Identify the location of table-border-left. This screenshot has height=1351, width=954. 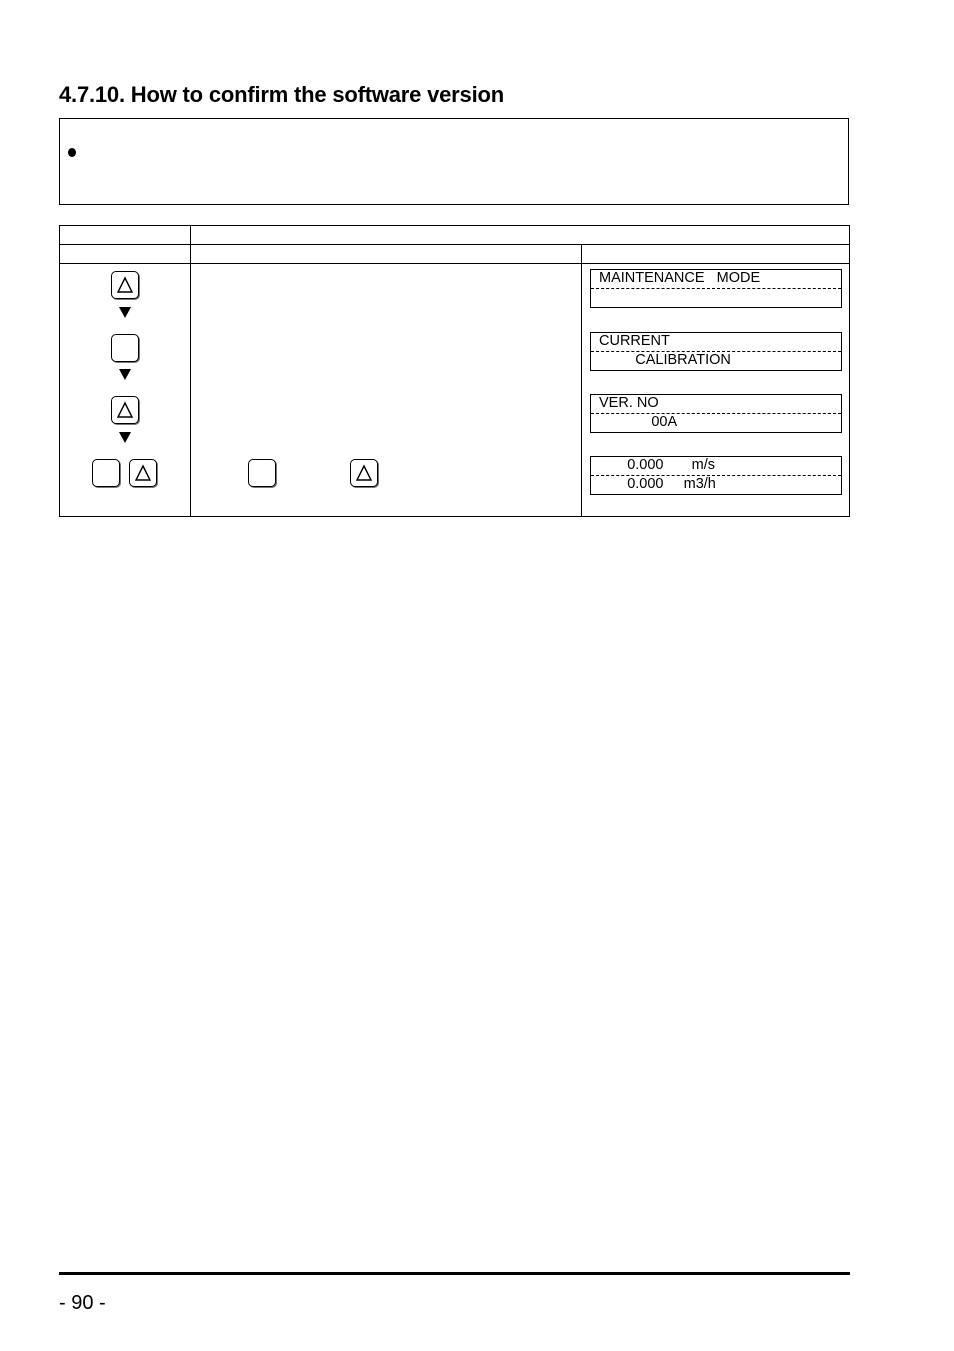
(59, 371).